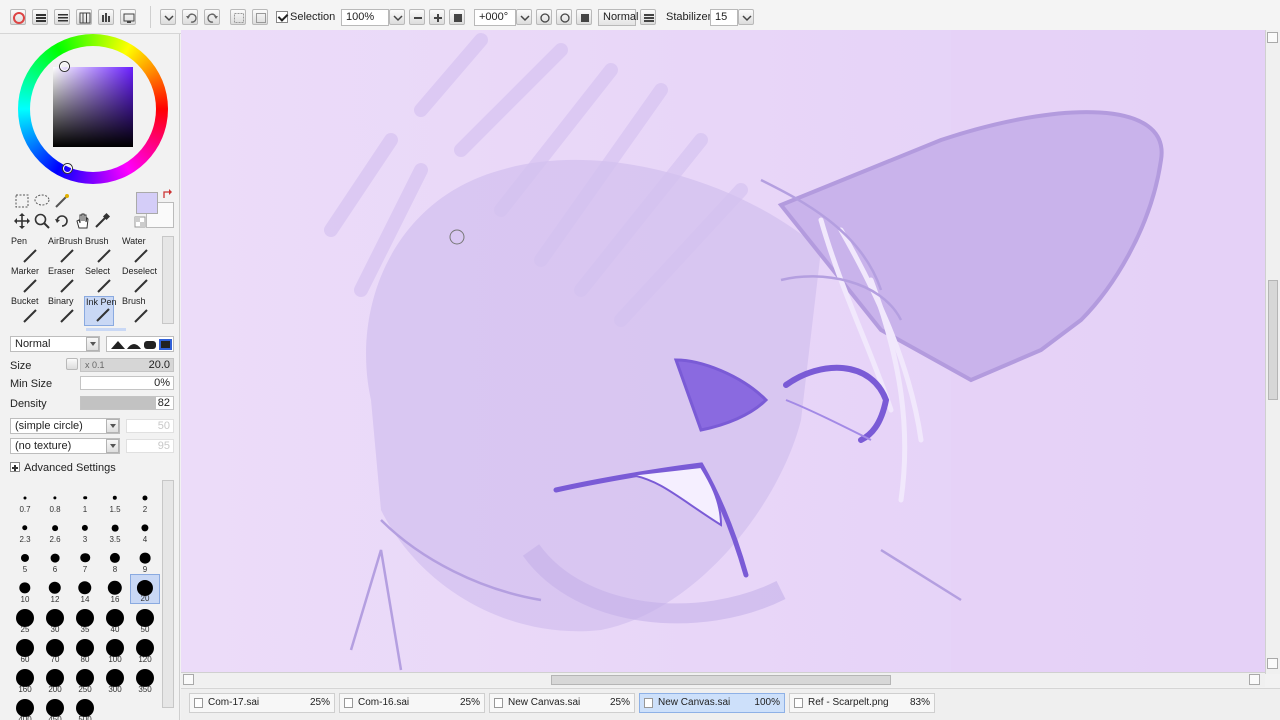  I want to click on rotation-dropdown-button, so click(524, 17).